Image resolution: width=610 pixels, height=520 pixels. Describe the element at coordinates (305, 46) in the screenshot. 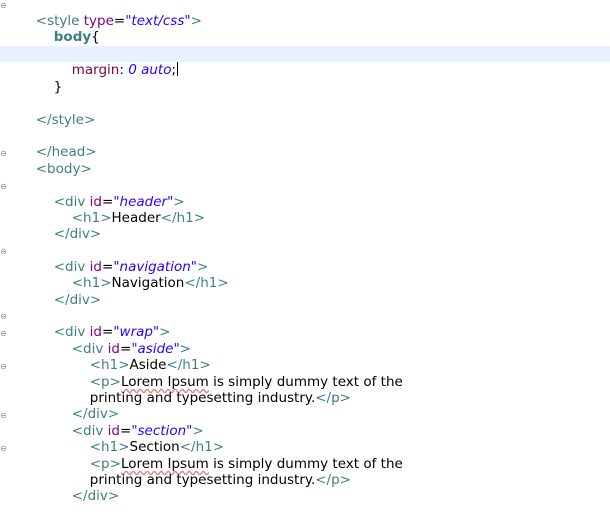

I see `code-line: width:960px;` at that location.